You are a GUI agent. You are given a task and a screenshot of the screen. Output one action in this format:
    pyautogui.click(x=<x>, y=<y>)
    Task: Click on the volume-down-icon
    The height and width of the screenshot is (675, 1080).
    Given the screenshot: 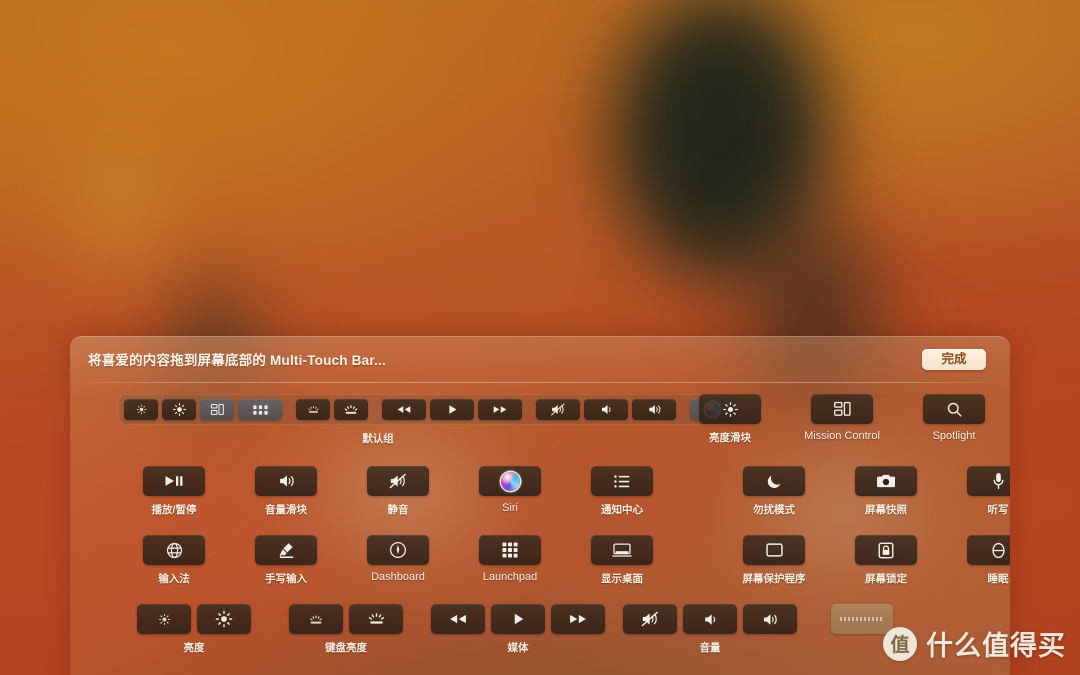 What is the action you would take?
    pyautogui.click(x=710, y=619)
    